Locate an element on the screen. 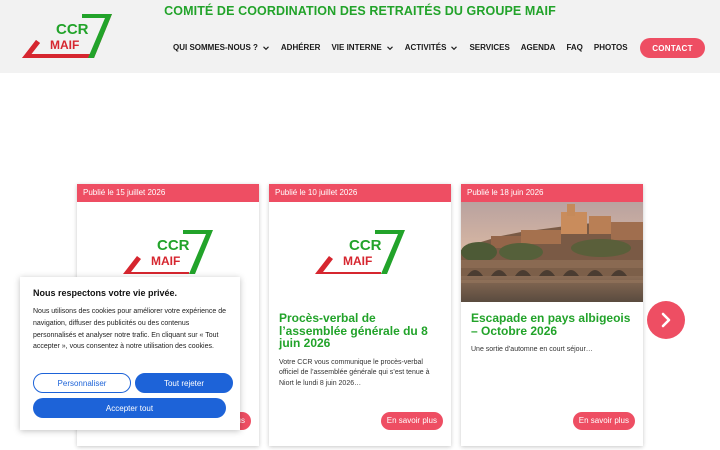 The width and height of the screenshot is (720, 450). contact-button: CONTACT is located at coordinates (672, 48).